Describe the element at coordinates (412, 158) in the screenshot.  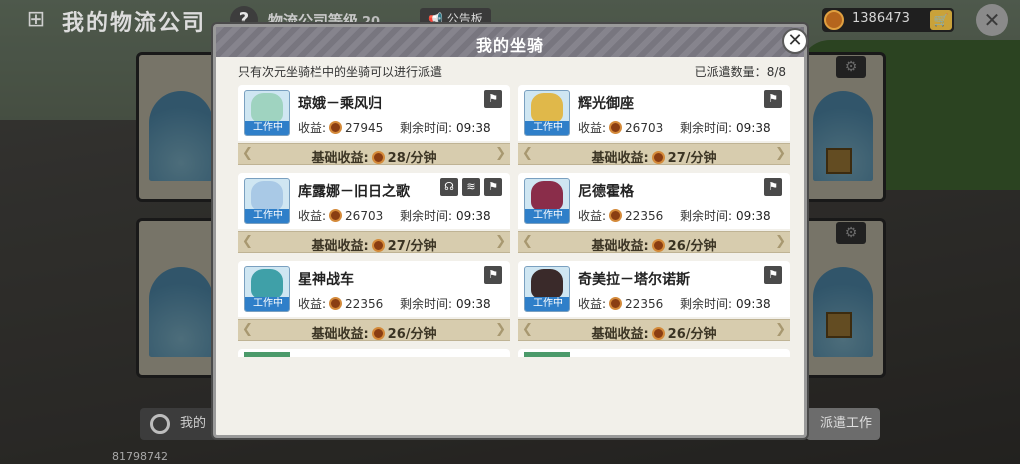
I see `base-income-rate: 28/分钟` at that location.